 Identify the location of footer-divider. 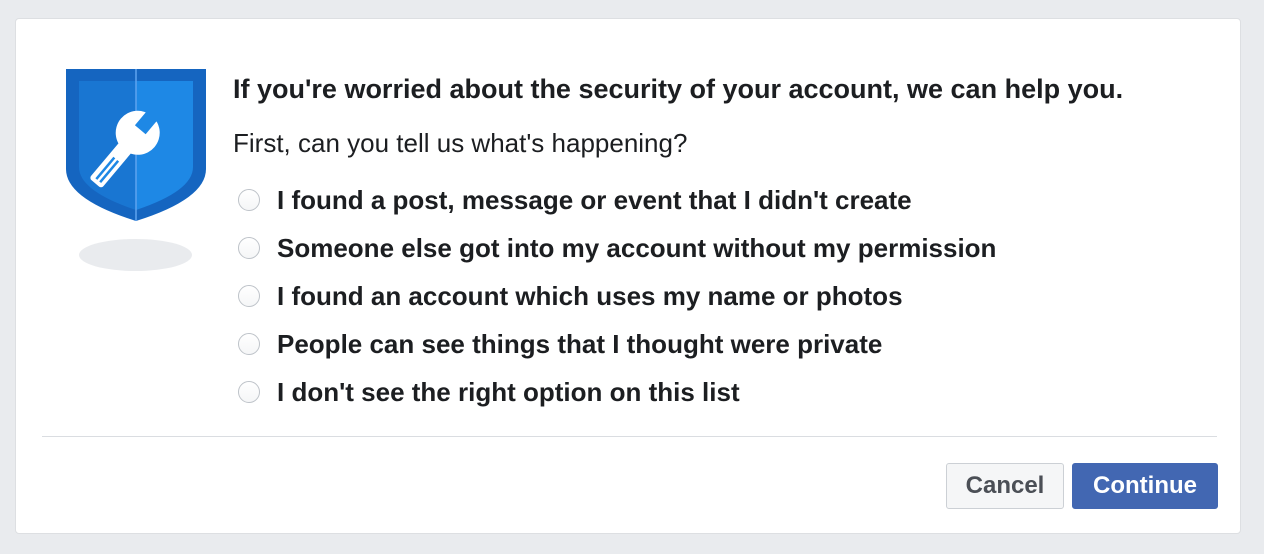
(629, 436).